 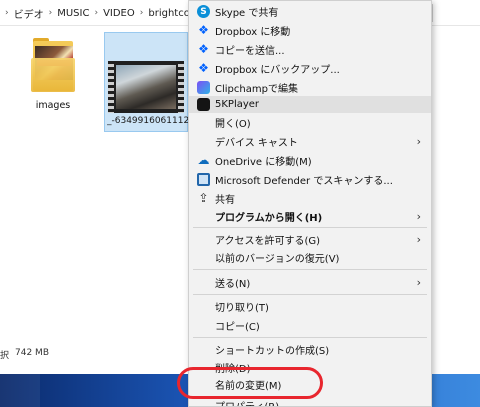 I want to click on folder-item-images: images, so click(x=53, y=74).